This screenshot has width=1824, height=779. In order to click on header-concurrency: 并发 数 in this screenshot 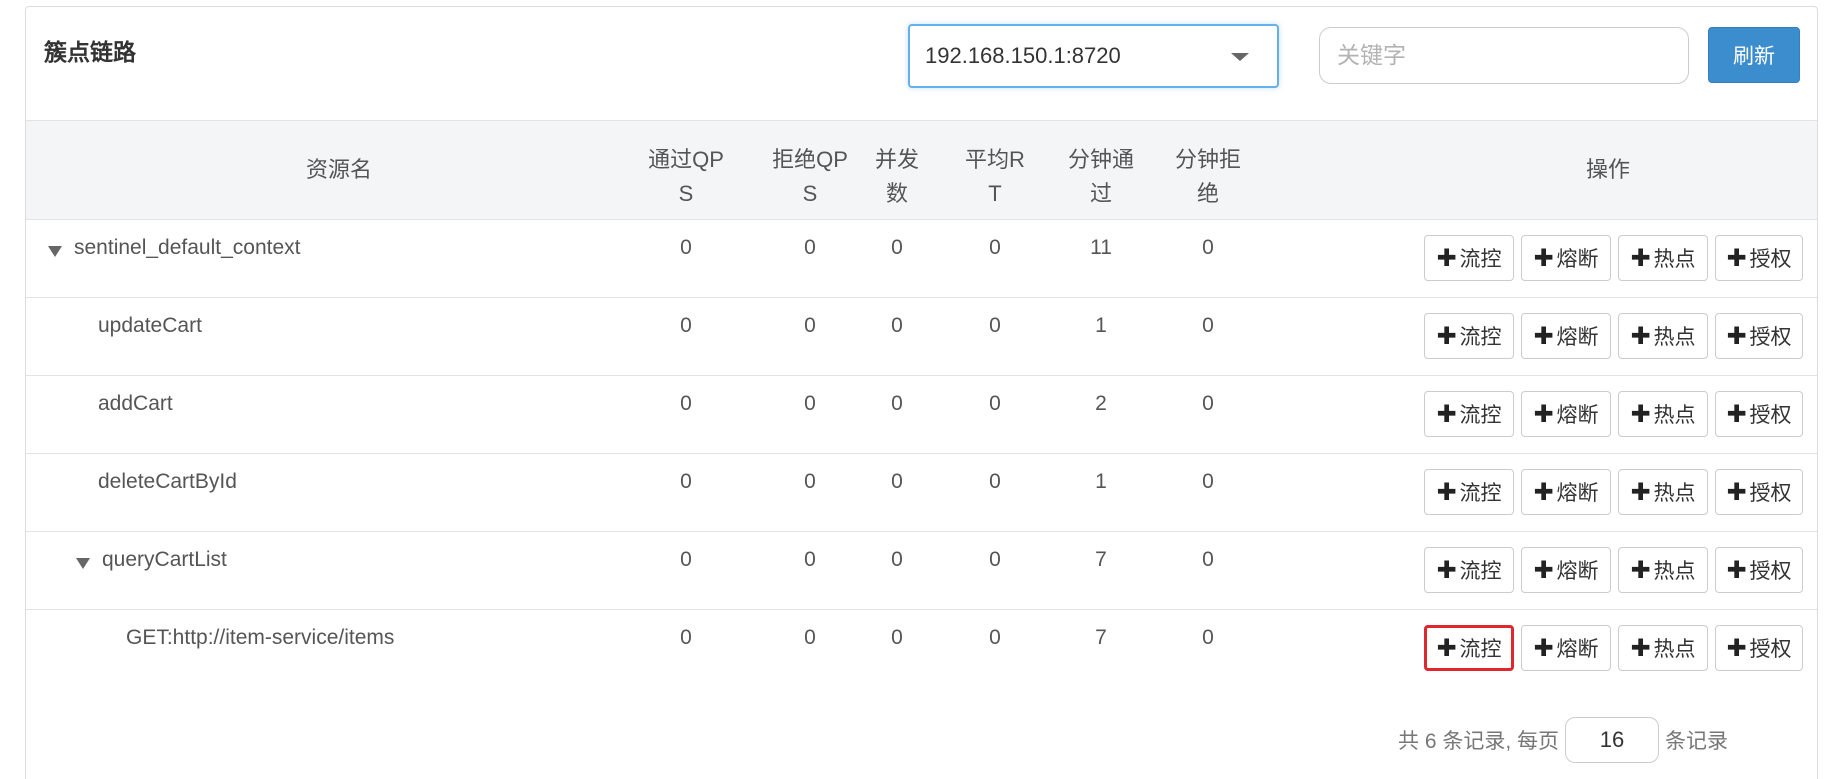, I will do `click(896, 176)`.